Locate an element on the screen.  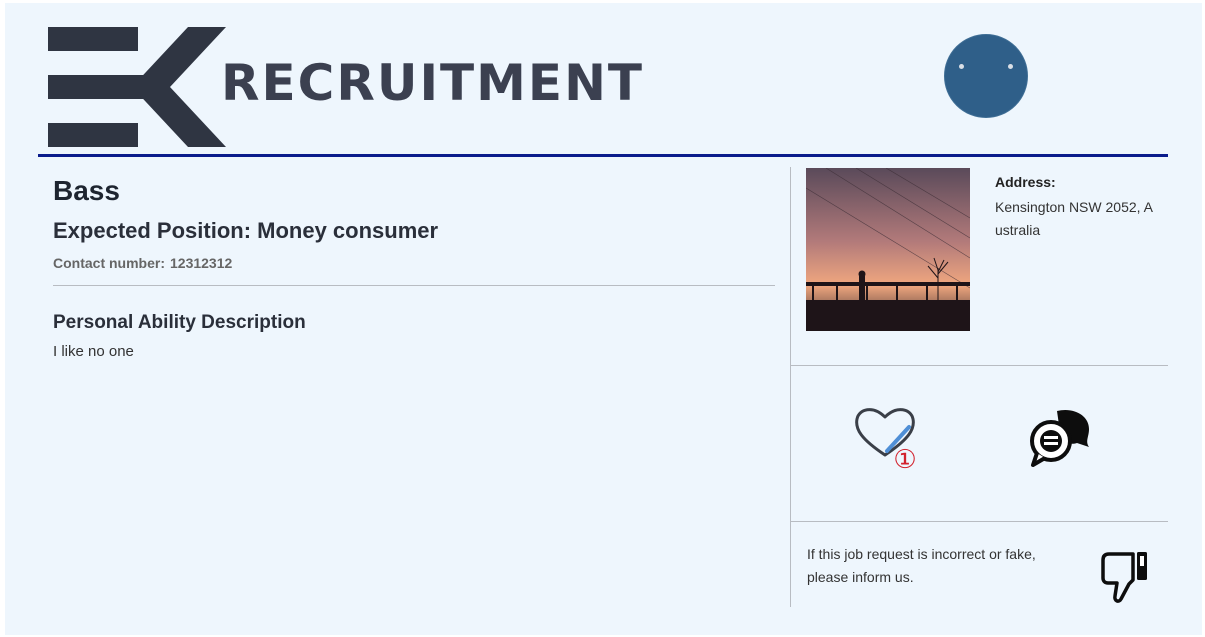
chat-bubbles-icon is located at coordinates (1059, 438).